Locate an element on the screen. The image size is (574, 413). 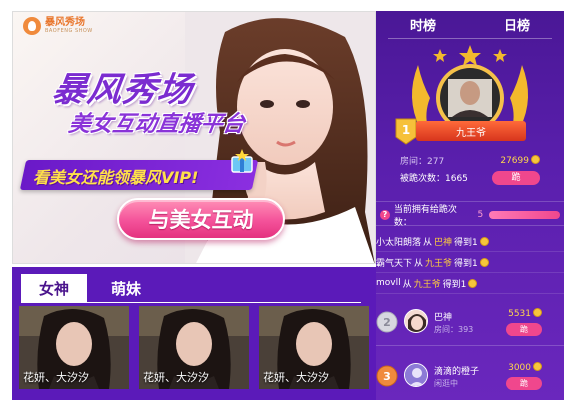
rank-three-number: 3 is located at coordinates (387, 376).